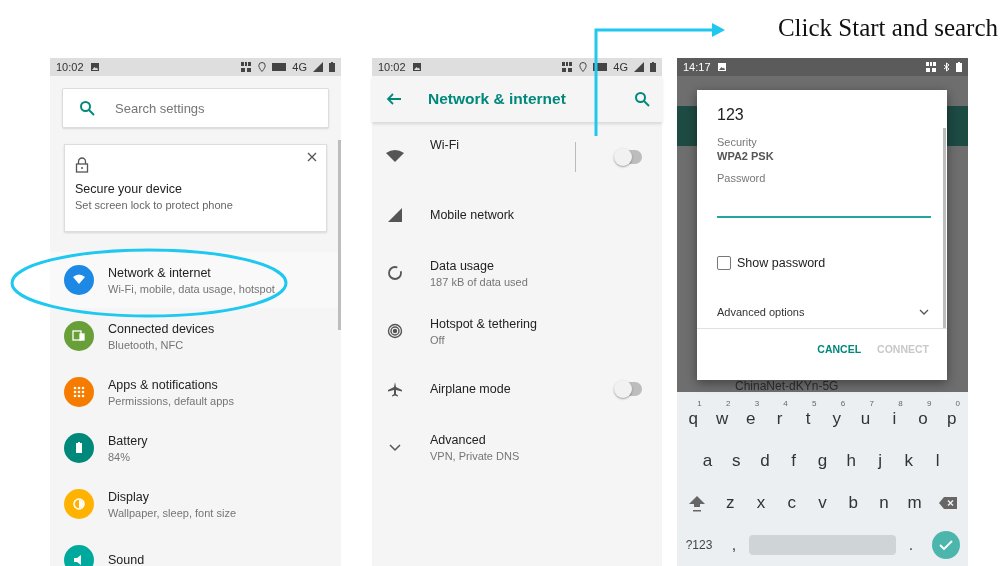 The height and width of the screenshot is (566, 1001). Describe the element at coordinates (724, 263) in the screenshot. I see `checkbox` at that location.